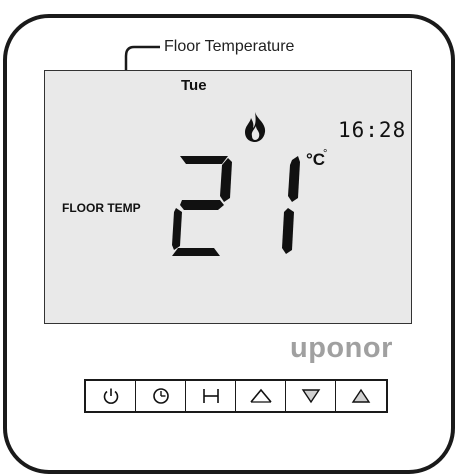 The image size is (458, 474). I want to click on power-button, so click(111, 396).